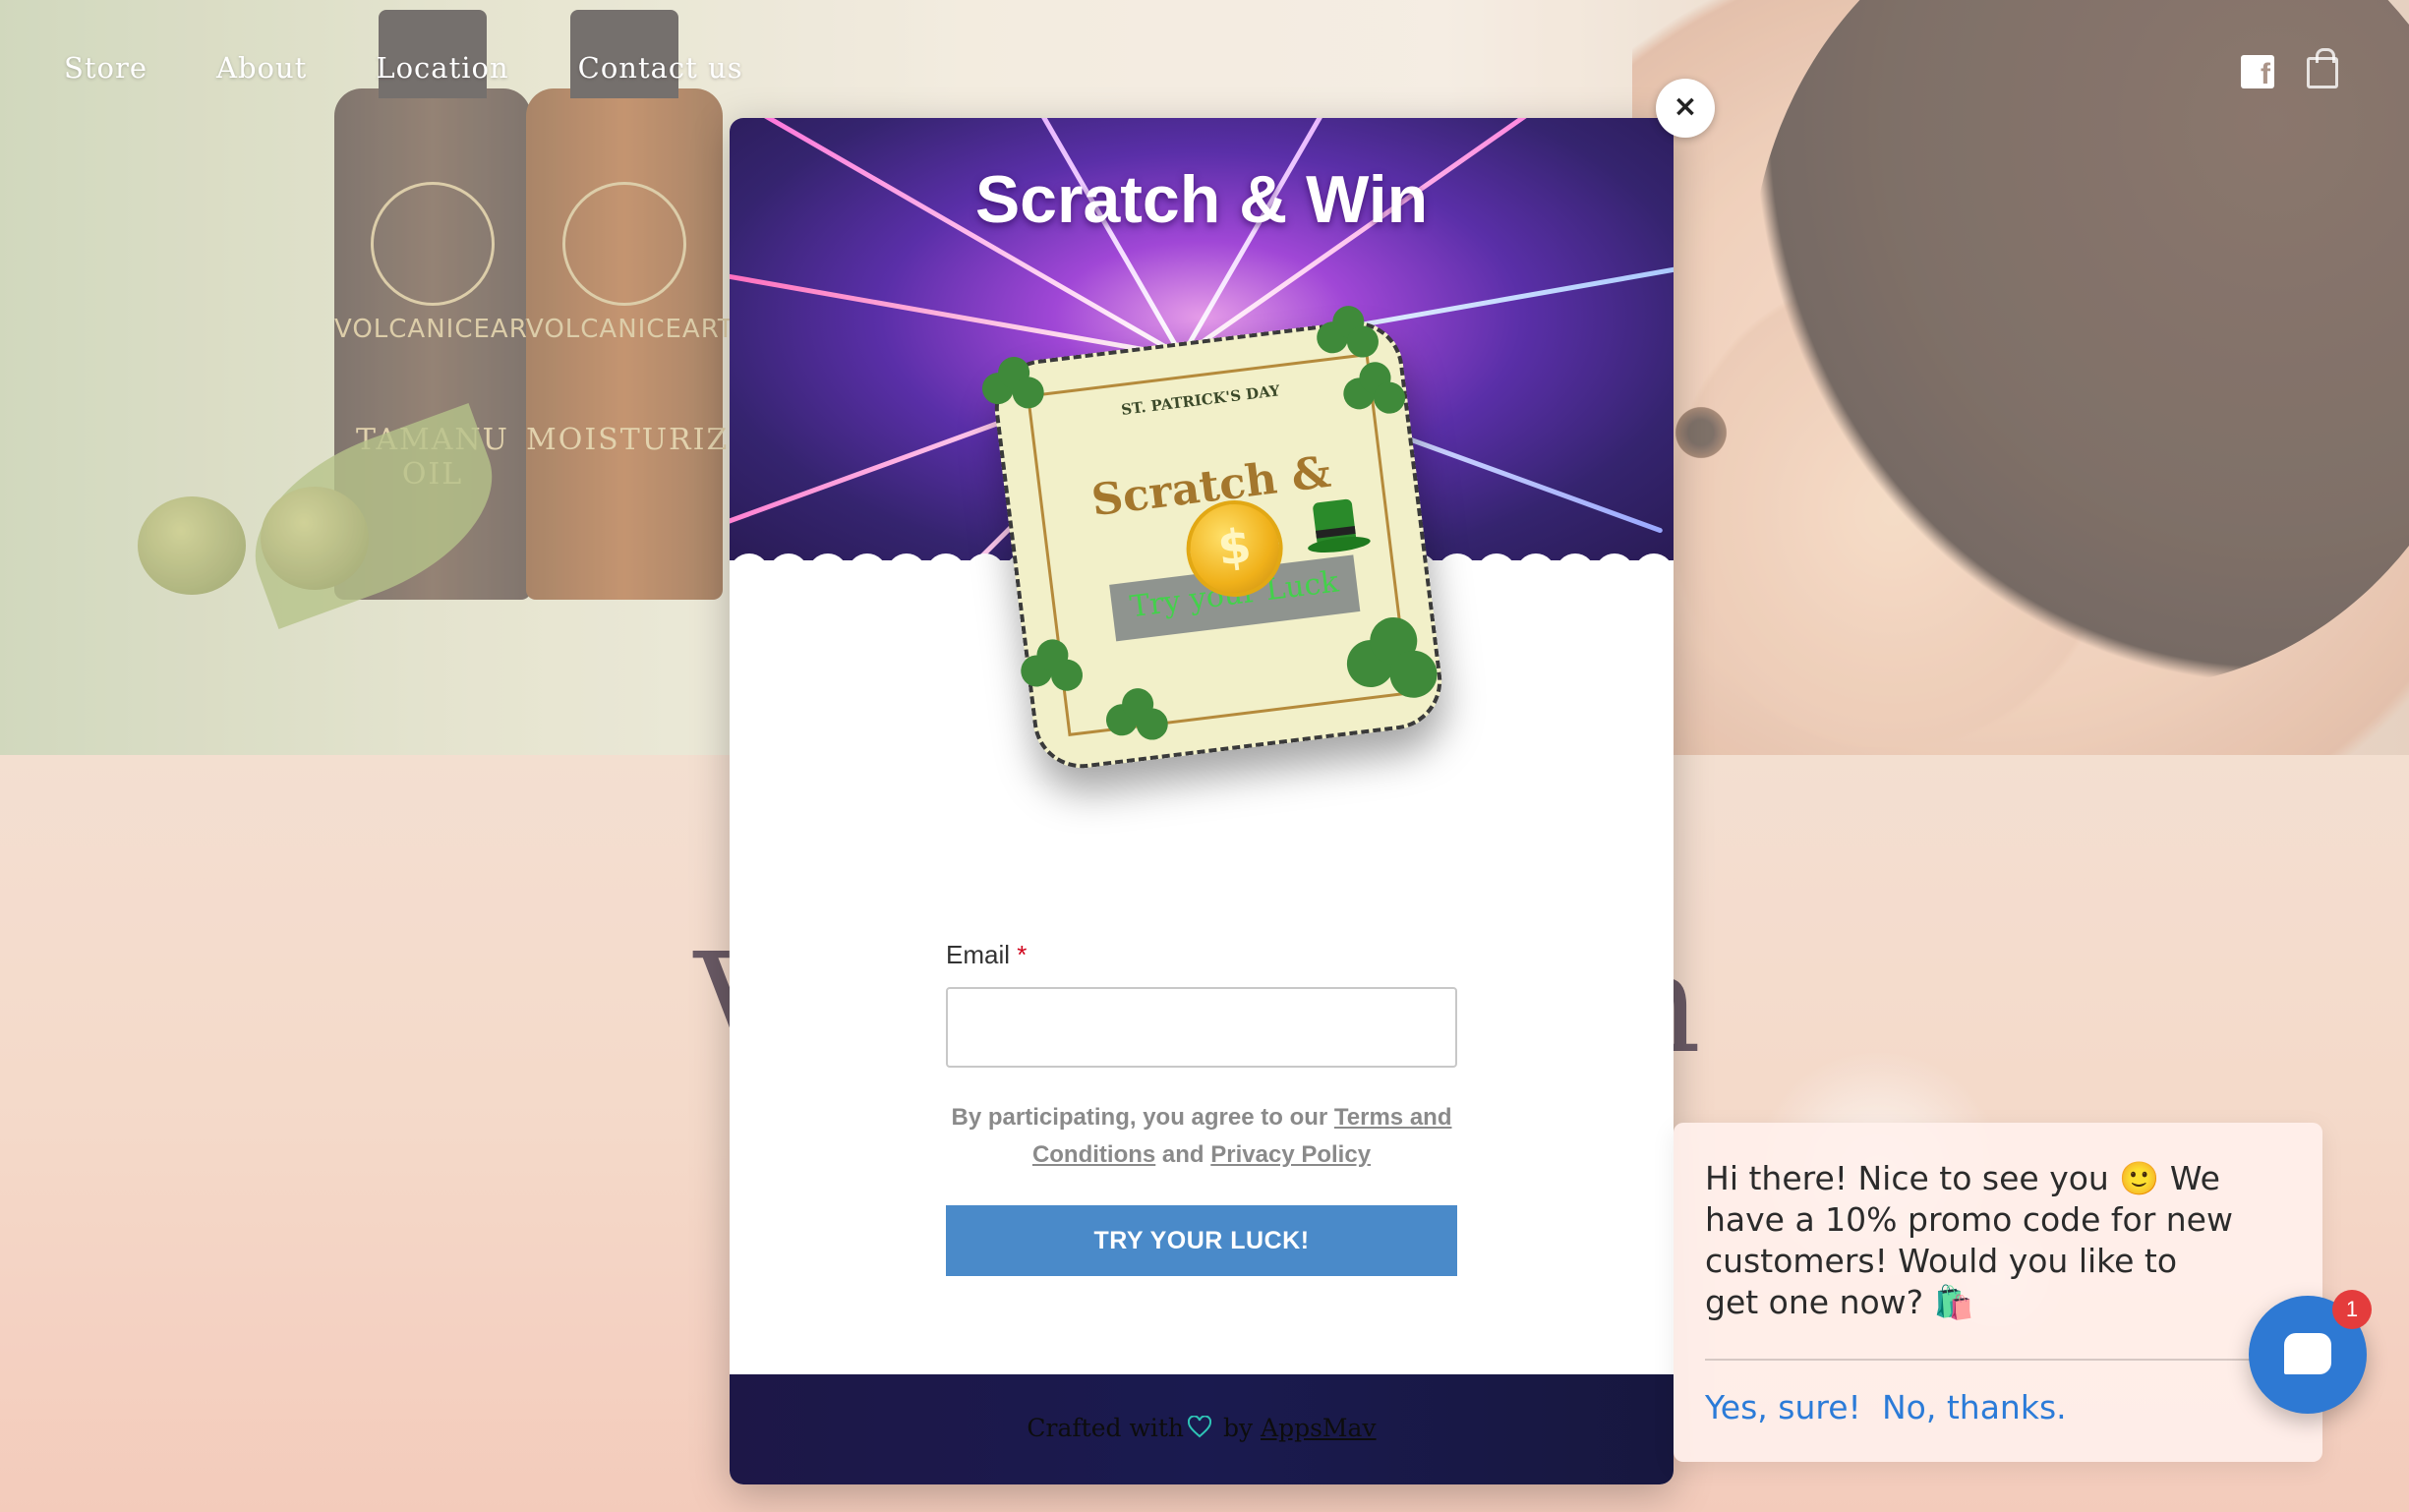  What do you see at coordinates (2307, 1353) in the screenshot?
I see `chat-icon` at bounding box center [2307, 1353].